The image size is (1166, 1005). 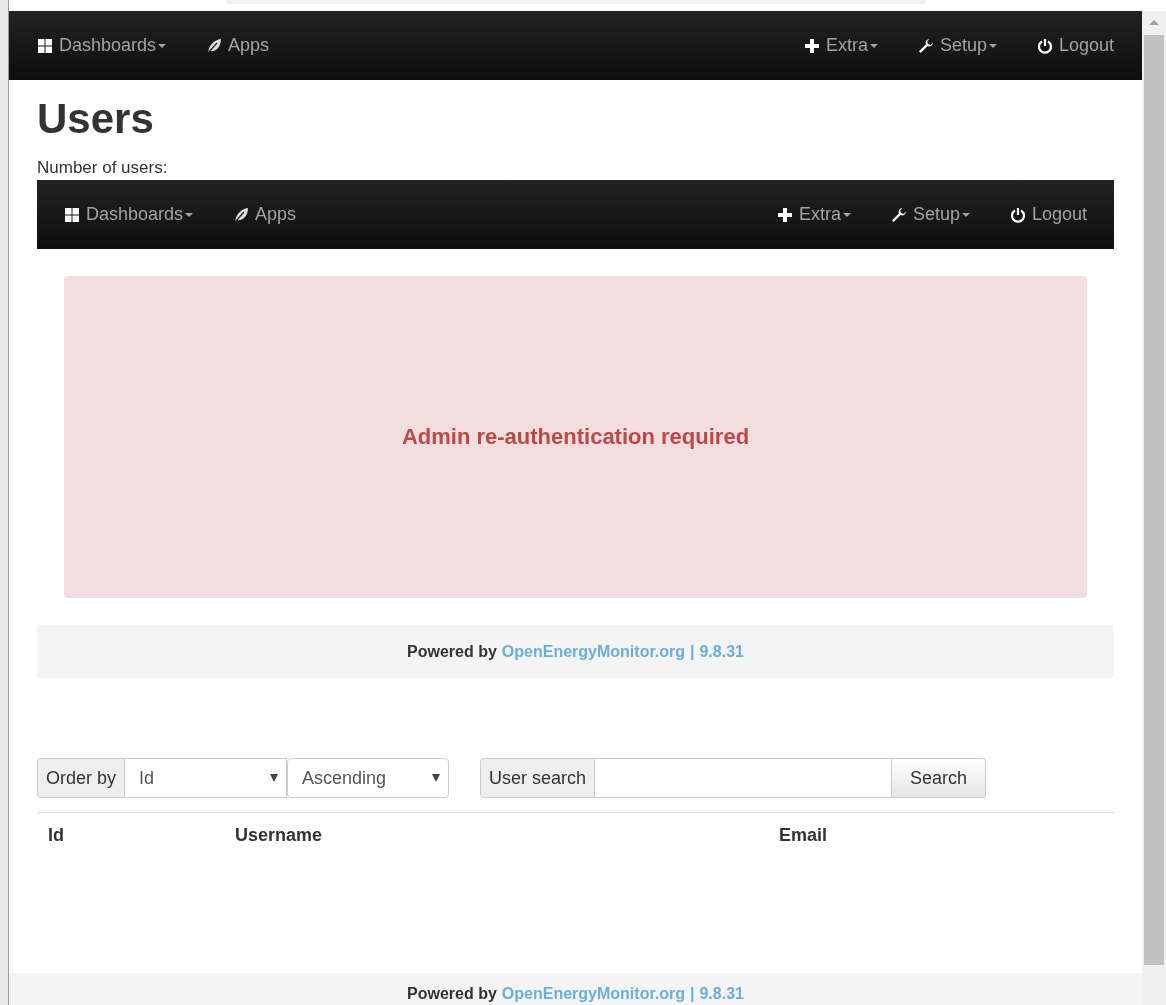 I want to click on user-count-label: Number of users:, so click(x=103, y=168).